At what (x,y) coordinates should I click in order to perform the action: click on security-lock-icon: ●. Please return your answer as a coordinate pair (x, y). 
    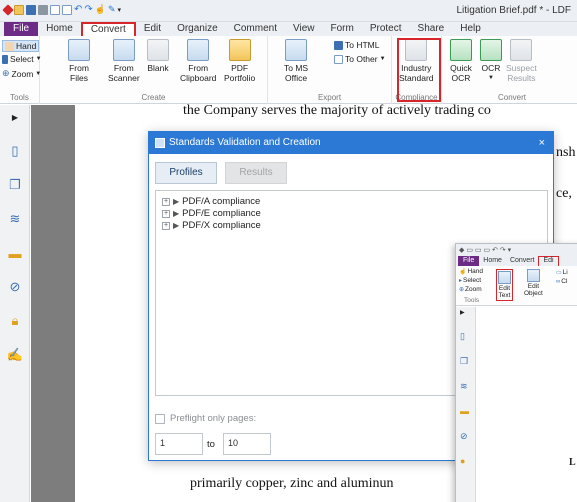
    Looking at the image, I should click on (462, 461).